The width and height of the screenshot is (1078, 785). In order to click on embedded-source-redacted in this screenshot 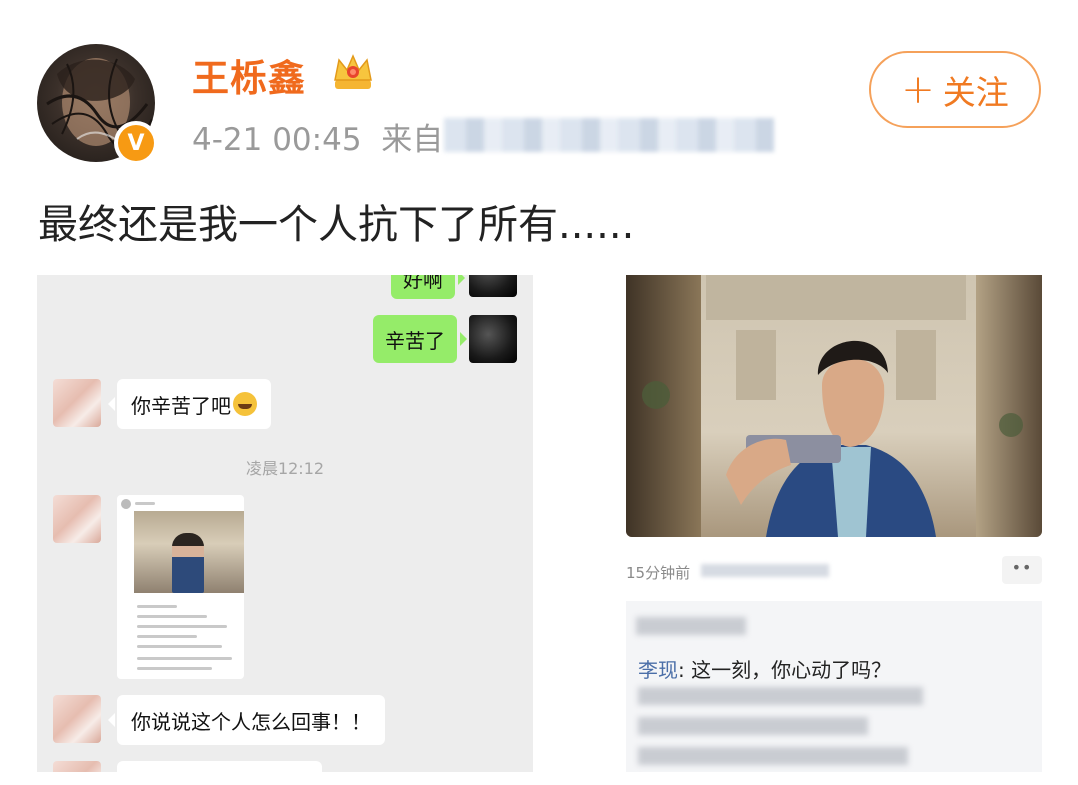, I will do `click(765, 570)`.